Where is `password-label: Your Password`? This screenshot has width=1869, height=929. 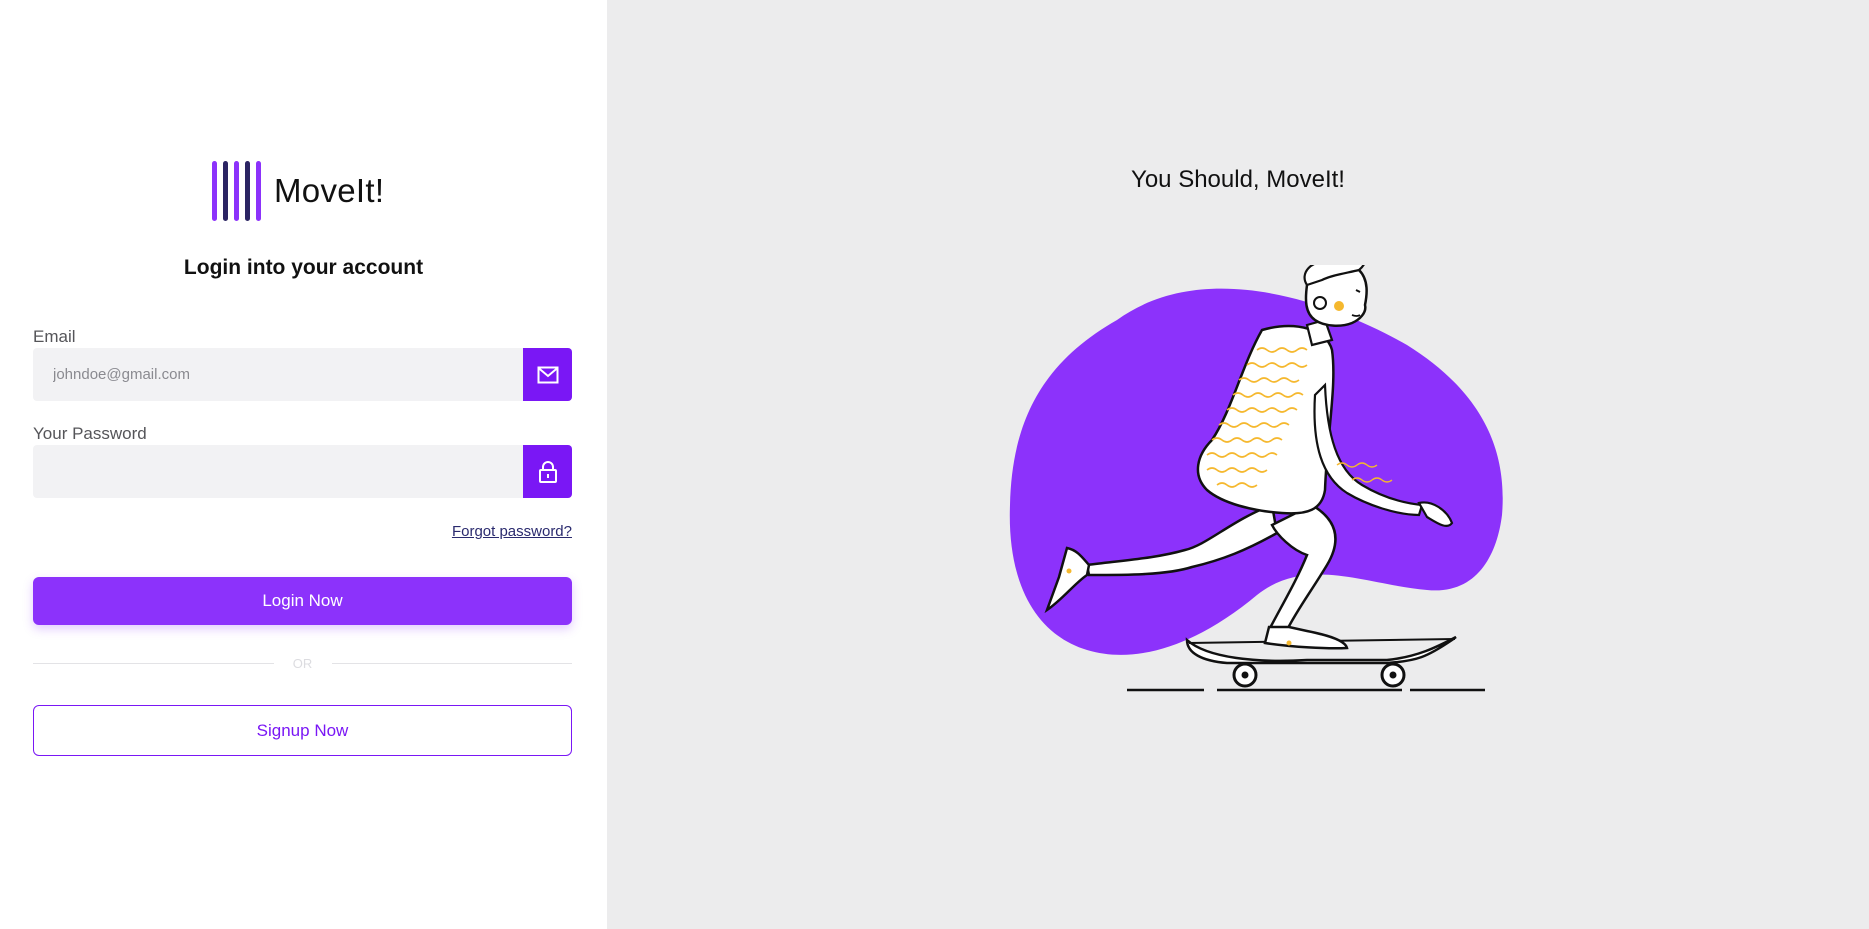 password-label: Your Password is located at coordinates (90, 433).